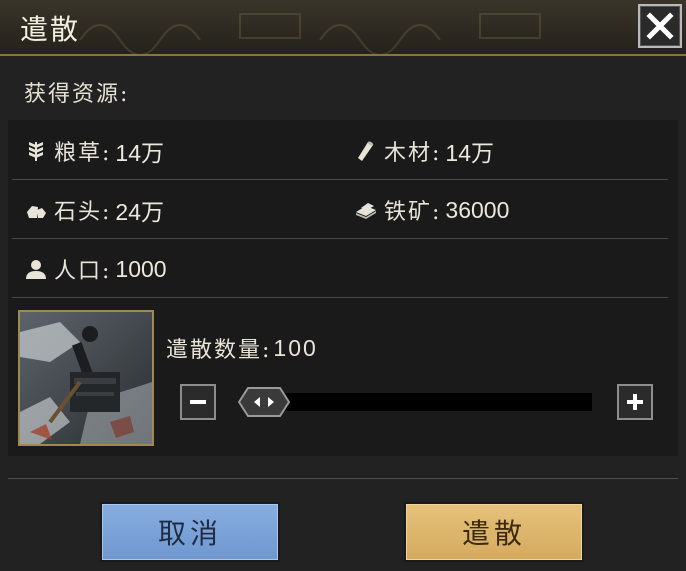 The width and height of the screenshot is (686, 571). I want to click on resource-label: 铁矿:, so click(413, 212).